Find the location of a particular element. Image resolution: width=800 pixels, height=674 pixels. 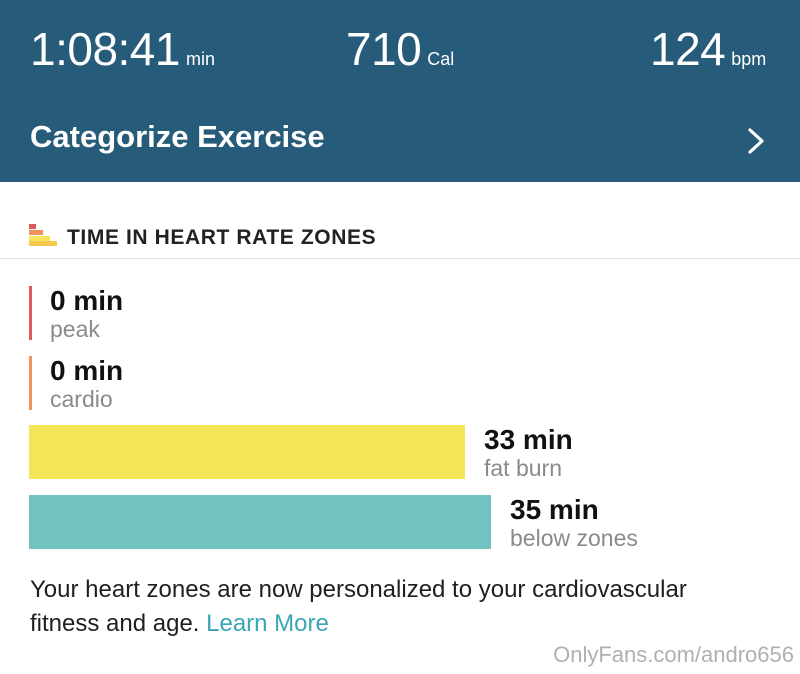

cardio-zone-bar is located at coordinates (30, 383).